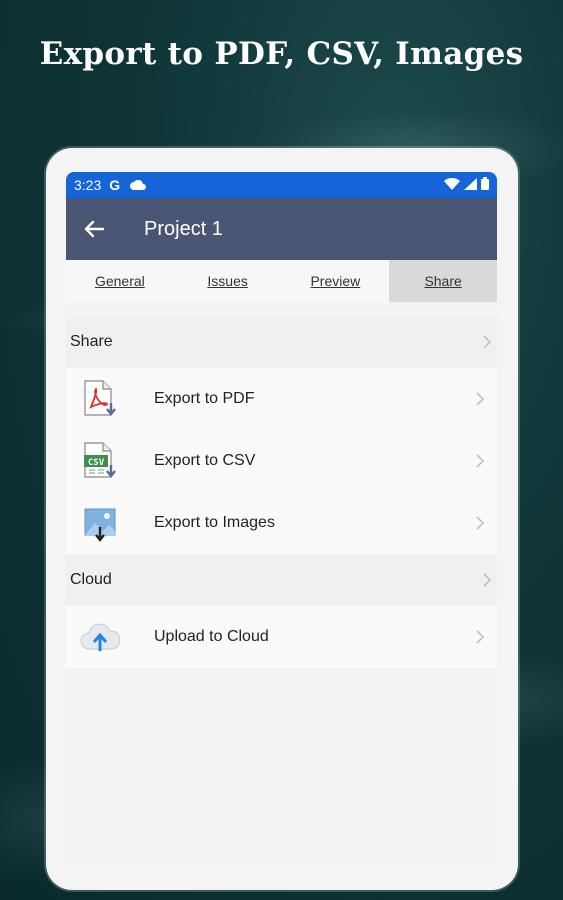 The width and height of the screenshot is (563, 900). I want to click on cloud-list: Upload to Cloud, so click(281, 637).